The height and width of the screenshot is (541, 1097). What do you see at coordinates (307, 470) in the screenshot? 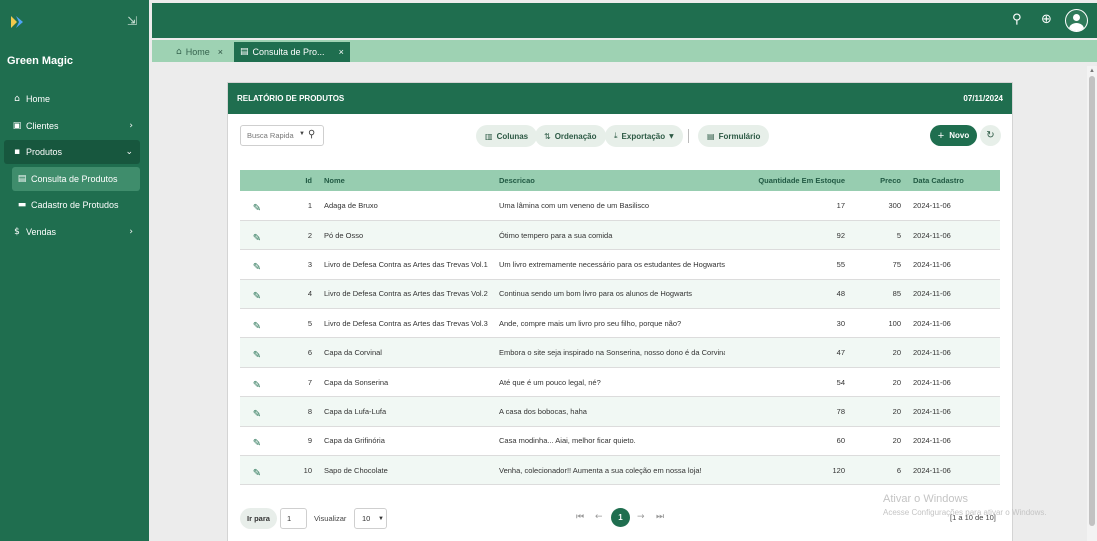
I see `cell-id: 10` at bounding box center [307, 470].